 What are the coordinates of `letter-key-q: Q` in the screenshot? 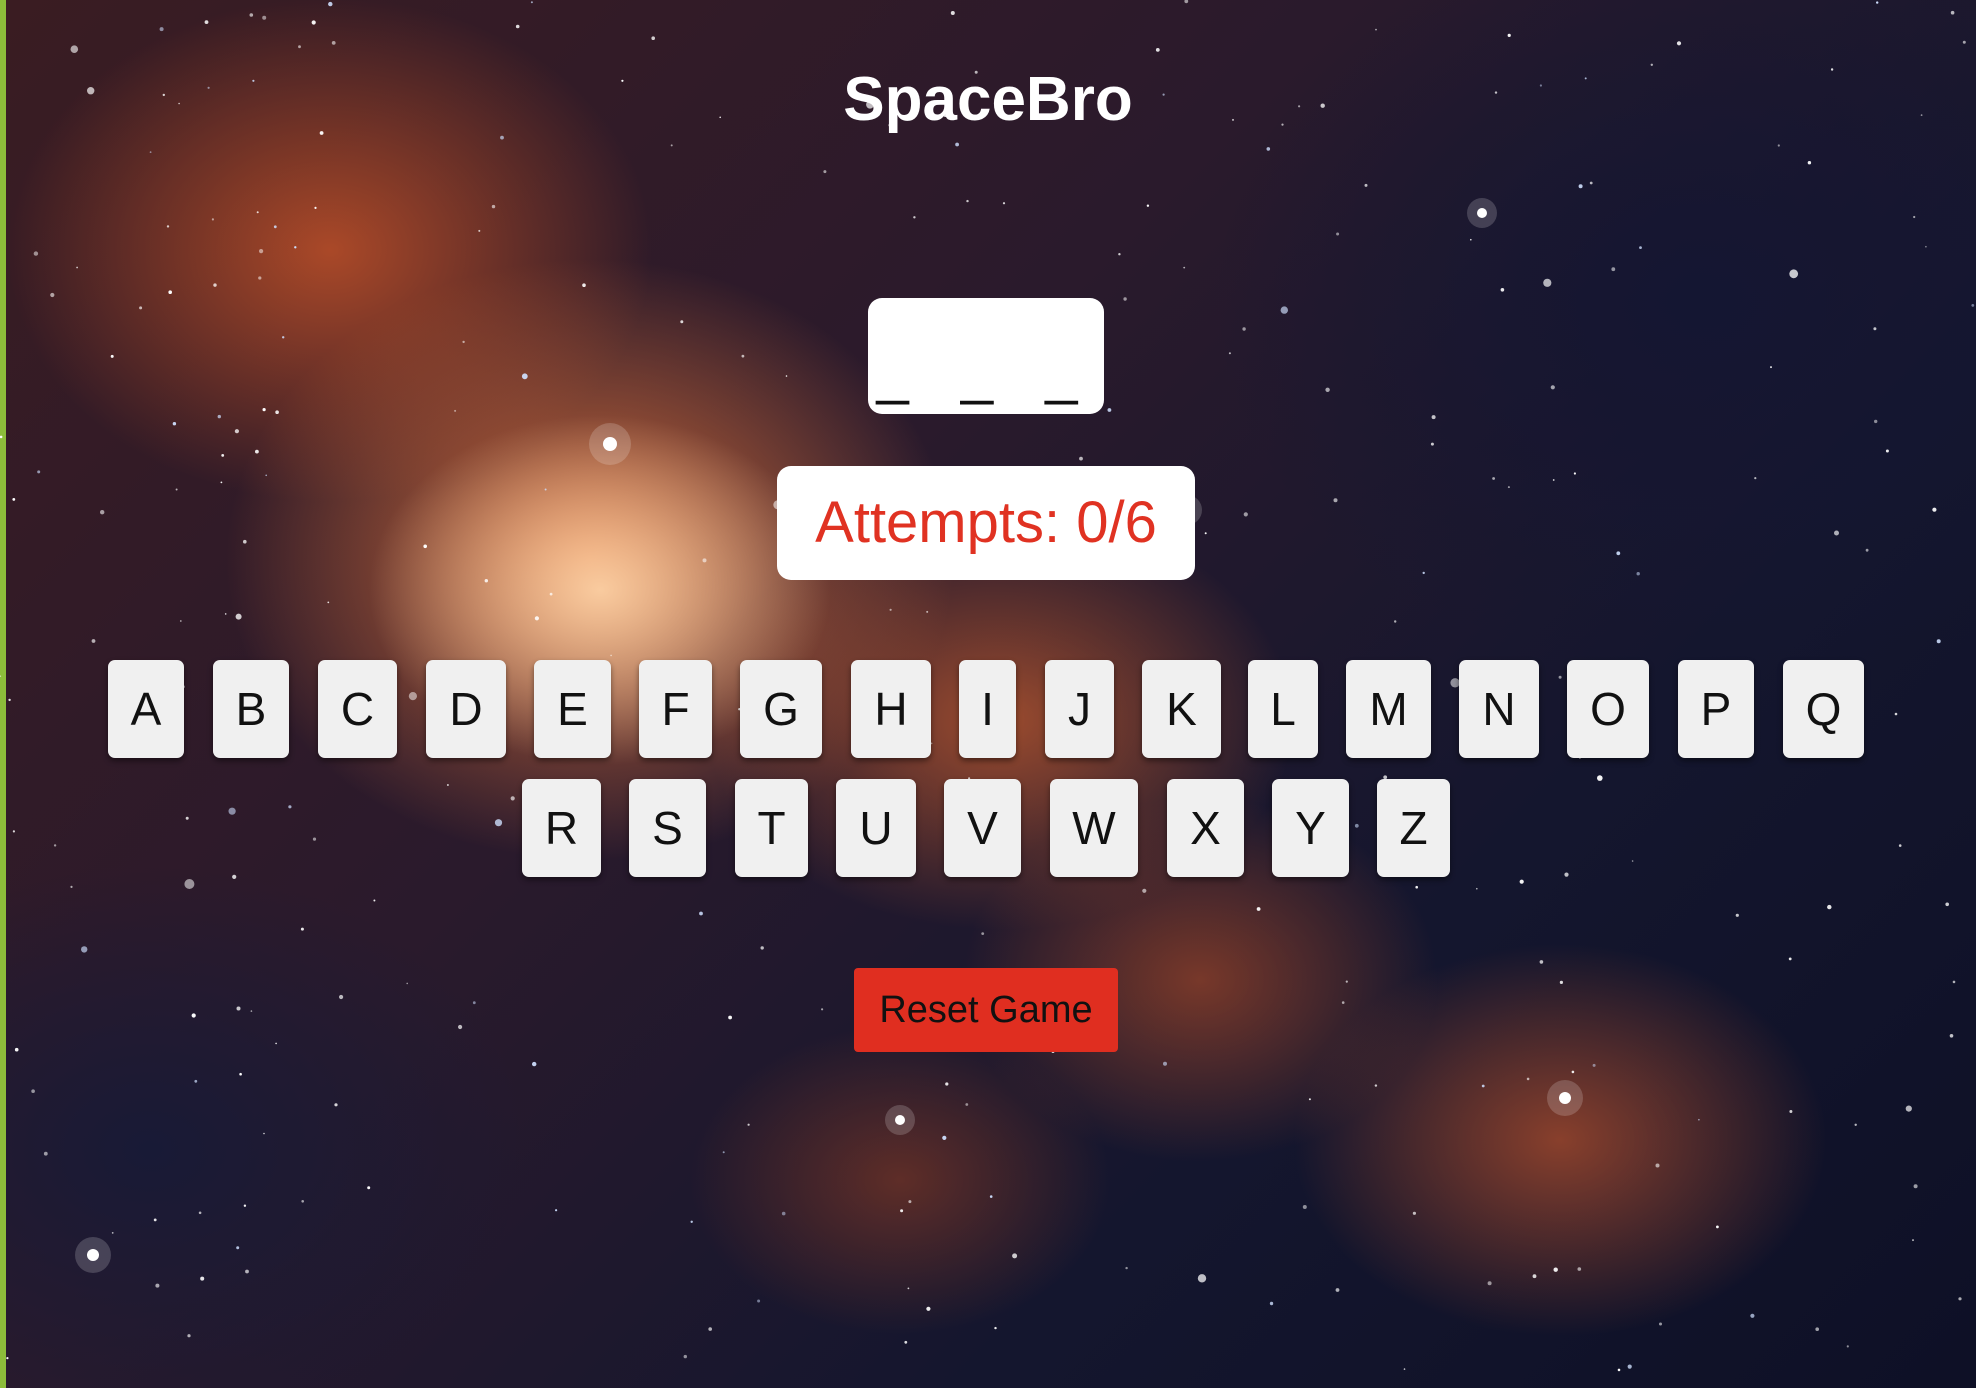 It's located at (1823, 709).